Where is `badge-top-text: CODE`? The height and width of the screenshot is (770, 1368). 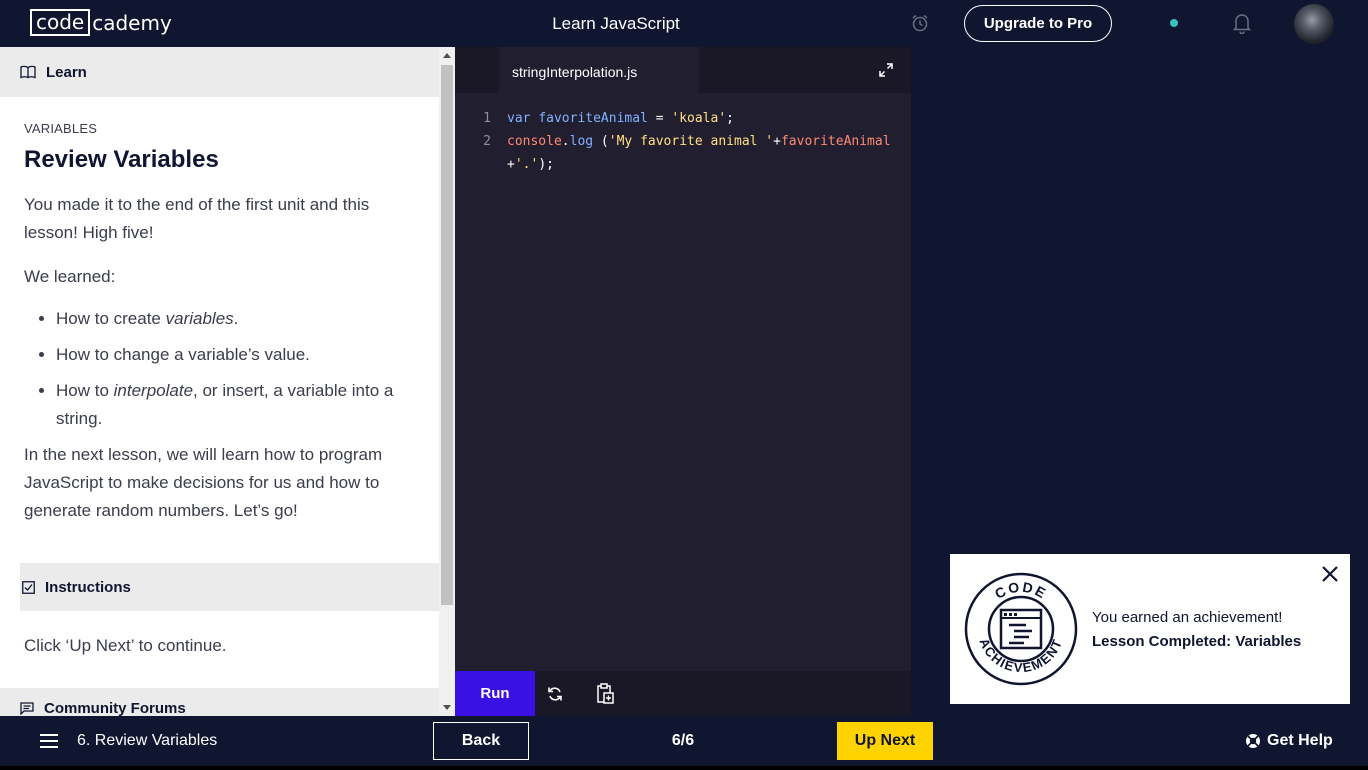 badge-top-text: CODE is located at coordinates (1020, 590).